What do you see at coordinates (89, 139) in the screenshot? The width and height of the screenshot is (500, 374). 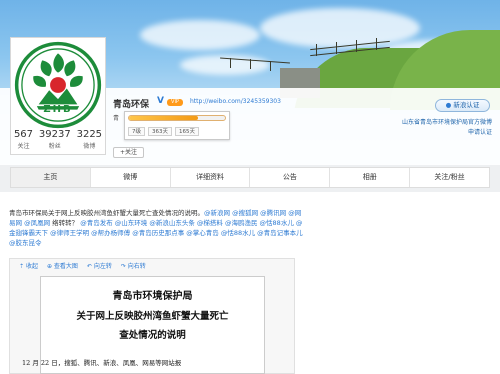 I see `stat-weibo: 3225 微博` at bounding box center [89, 139].